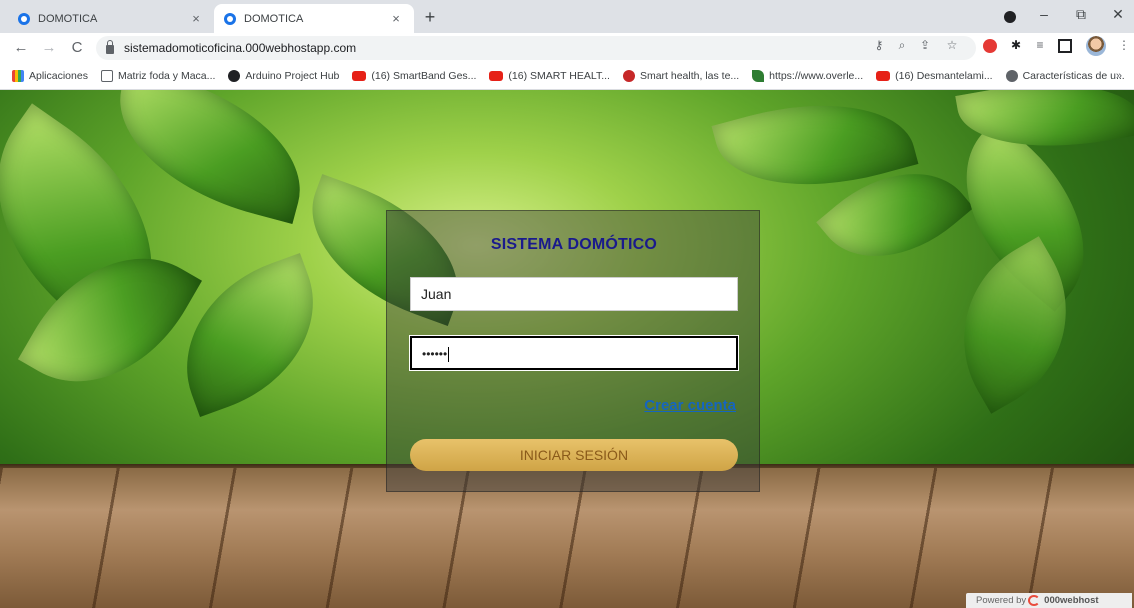 The height and width of the screenshot is (608, 1134). Describe the element at coordinates (1001, 600) in the screenshot. I see `powered-by-label: Powered by` at that location.